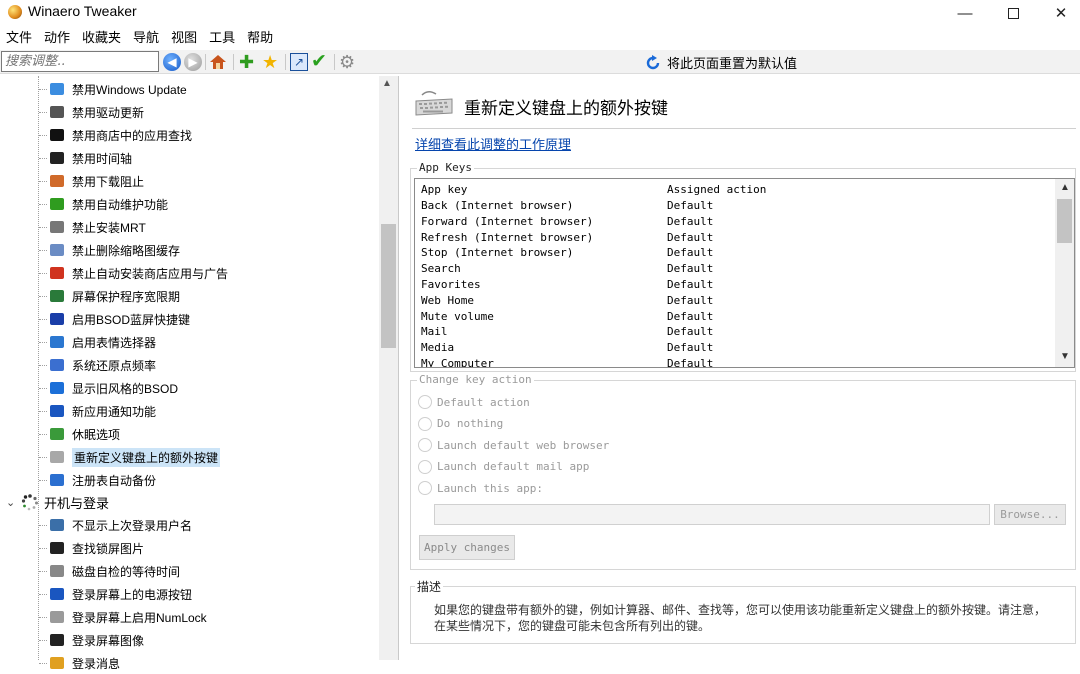 The width and height of the screenshot is (1080, 674). What do you see at coordinates (712, 514) in the screenshot?
I see `app-path-input` at bounding box center [712, 514].